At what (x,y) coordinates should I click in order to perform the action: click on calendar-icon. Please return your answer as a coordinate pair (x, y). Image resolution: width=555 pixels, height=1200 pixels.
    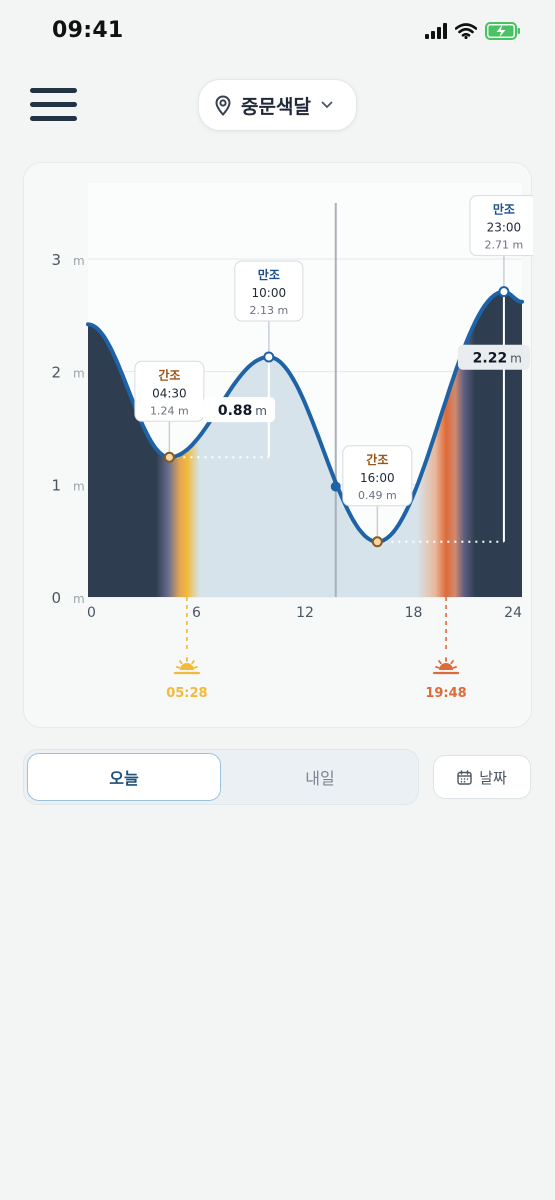
    Looking at the image, I should click on (464, 777).